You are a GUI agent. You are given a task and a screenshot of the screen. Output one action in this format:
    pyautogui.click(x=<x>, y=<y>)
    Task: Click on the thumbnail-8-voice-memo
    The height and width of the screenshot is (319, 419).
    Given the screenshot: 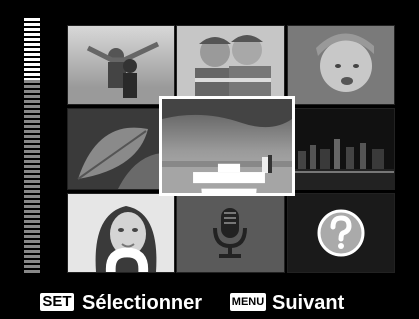 What is the action you would take?
    pyautogui.click(x=230, y=233)
    